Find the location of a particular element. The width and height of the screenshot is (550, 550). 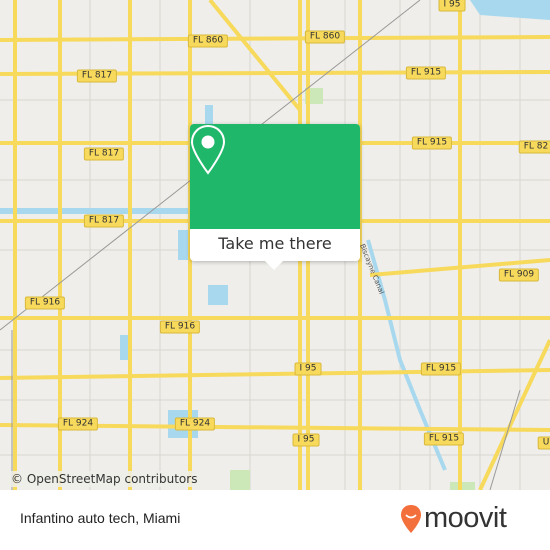

map-attribution: © OpenStreetMap contributors is located at coordinates (104, 479).